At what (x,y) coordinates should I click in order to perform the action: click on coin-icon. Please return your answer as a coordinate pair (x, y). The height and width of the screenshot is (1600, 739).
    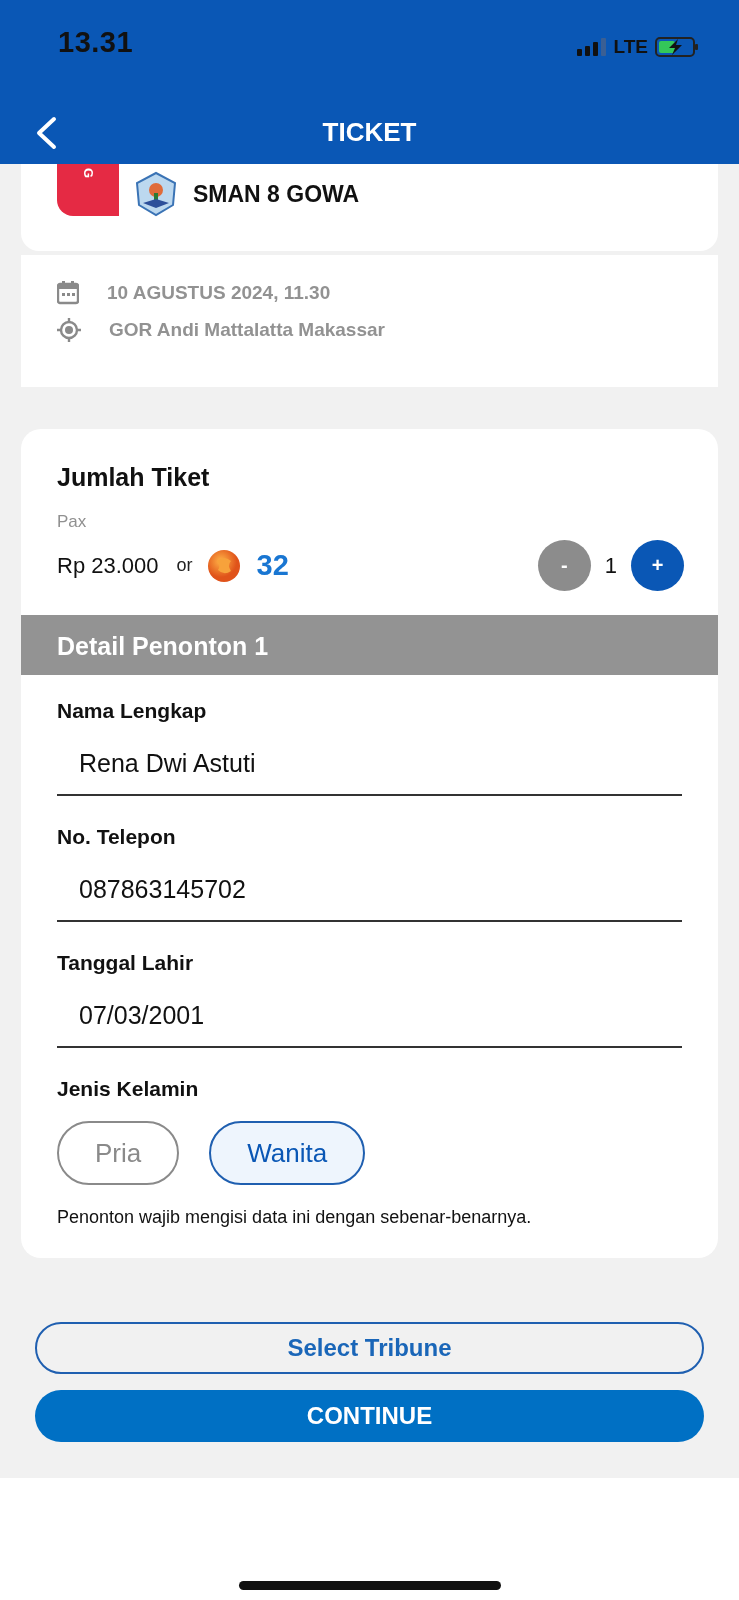
    Looking at the image, I should click on (223, 565).